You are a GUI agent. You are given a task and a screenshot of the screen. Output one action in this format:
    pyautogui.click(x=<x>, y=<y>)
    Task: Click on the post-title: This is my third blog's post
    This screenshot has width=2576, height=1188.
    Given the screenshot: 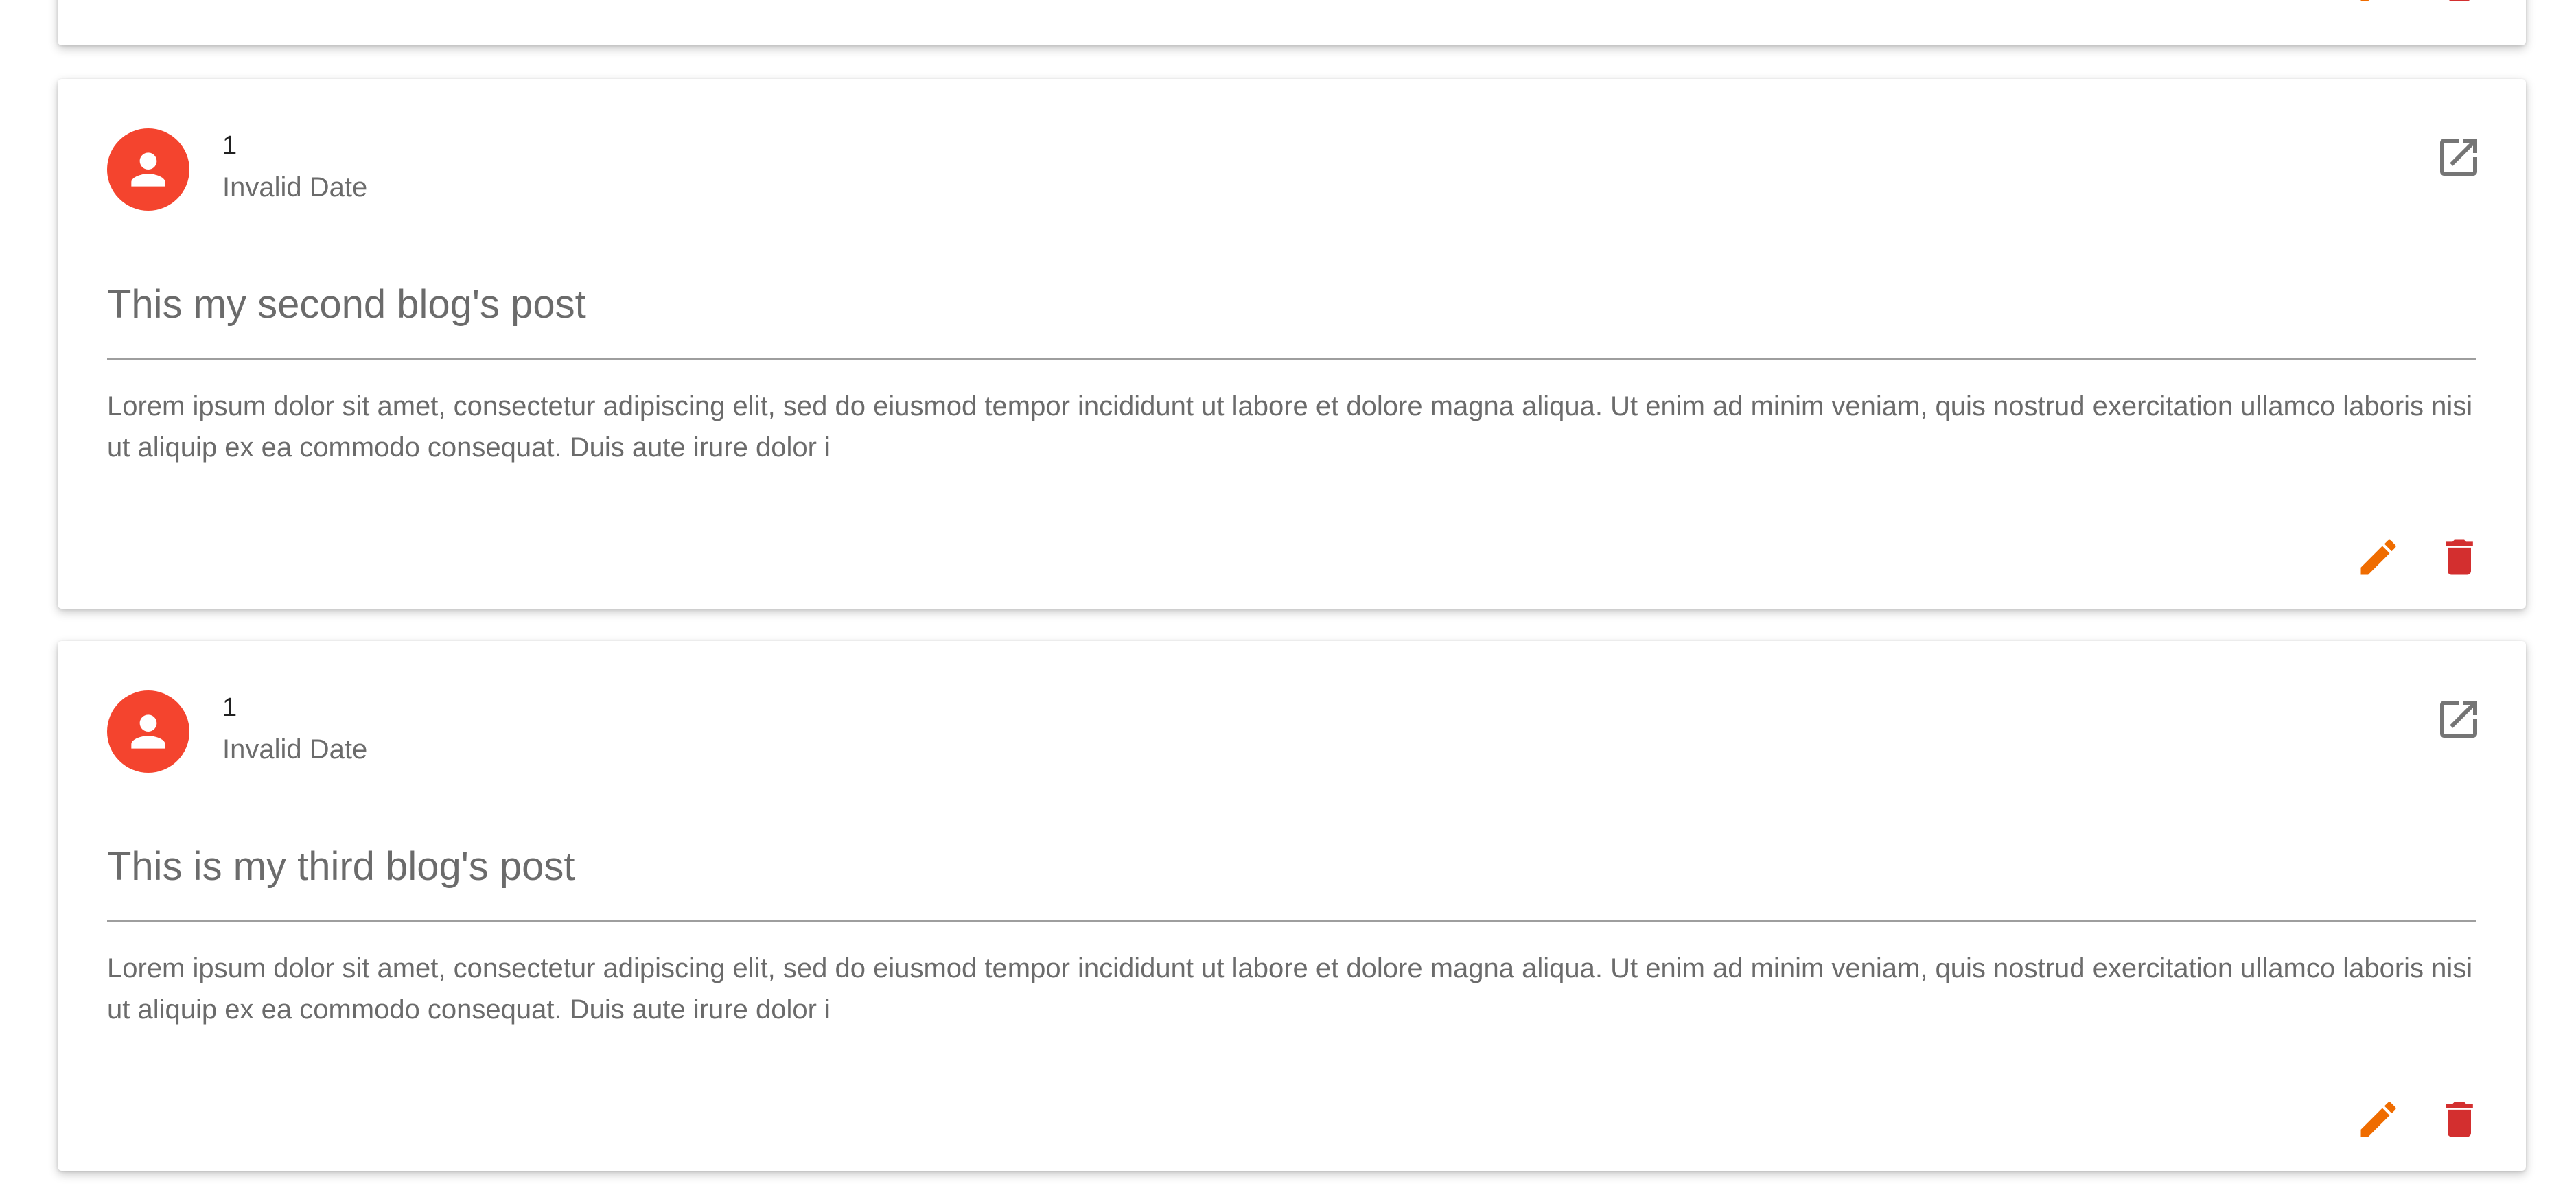 What is the action you would take?
    pyautogui.click(x=341, y=866)
    